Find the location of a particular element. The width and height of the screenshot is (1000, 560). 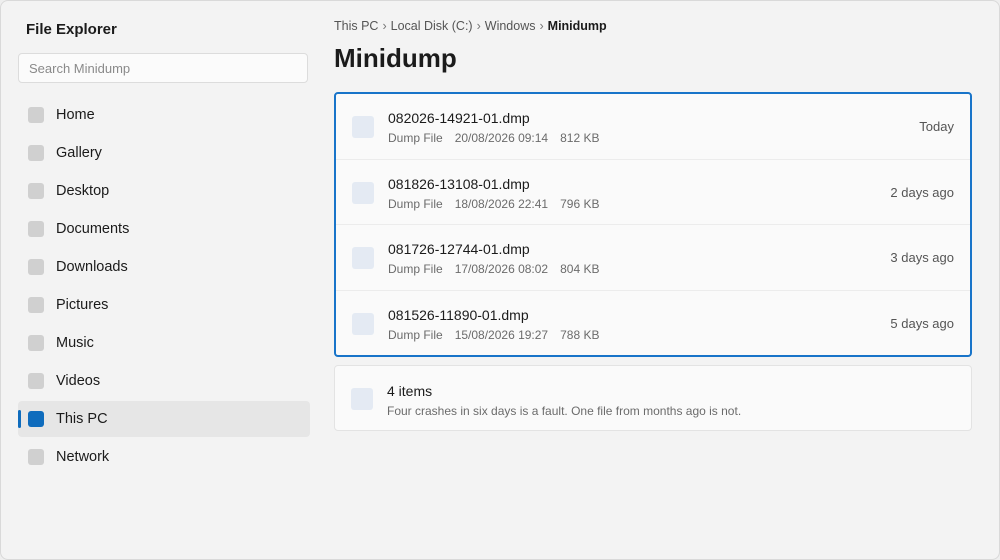

sidebar-item-pictures: Pictures is located at coordinates (164, 305).